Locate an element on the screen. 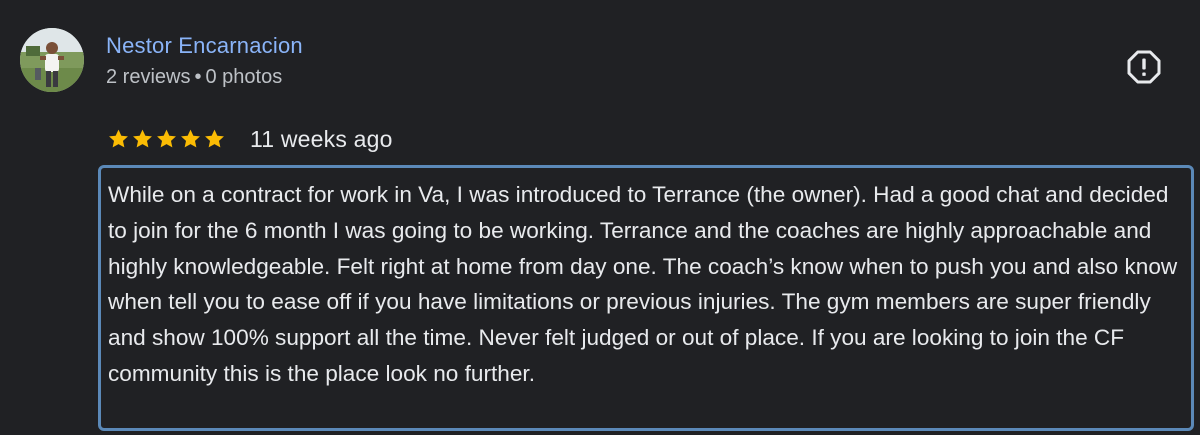 The height and width of the screenshot is (435, 1200). user-photo-avatar-icon is located at coordinates (52, 60).